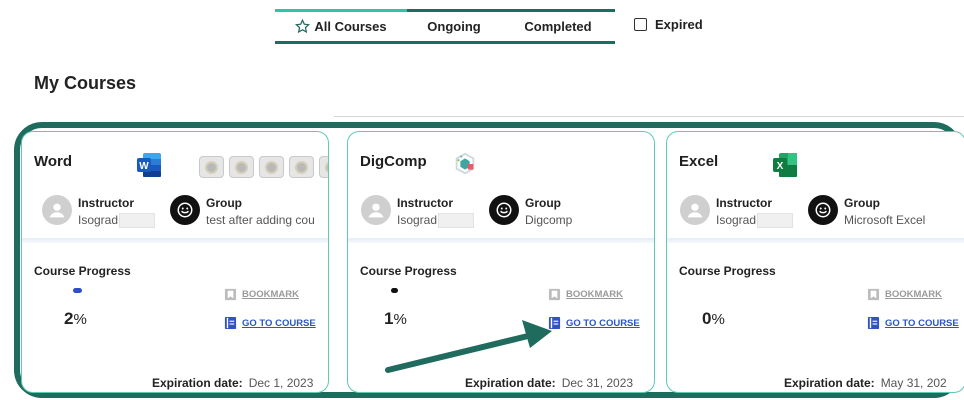 The width and height of the screenshot is (964, 400). Describe the element at coordinates (85, 83) in the screenshot. I see `page-title: My Courses` at that location.